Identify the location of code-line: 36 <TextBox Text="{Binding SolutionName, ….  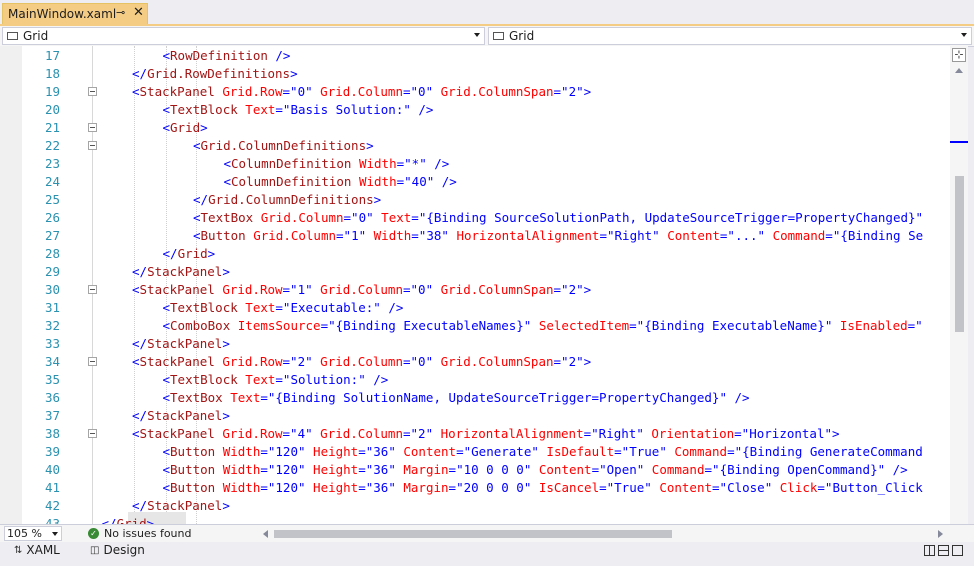
(475, 398).